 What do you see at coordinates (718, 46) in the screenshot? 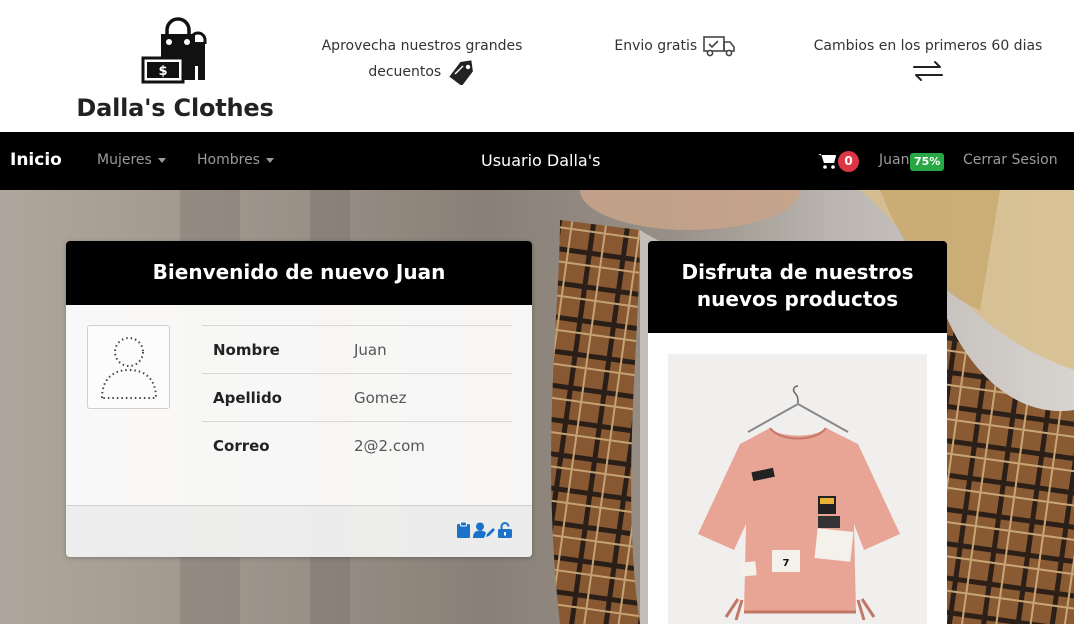
I see `delivery-truck-icon` at bounding box center [718, 46].